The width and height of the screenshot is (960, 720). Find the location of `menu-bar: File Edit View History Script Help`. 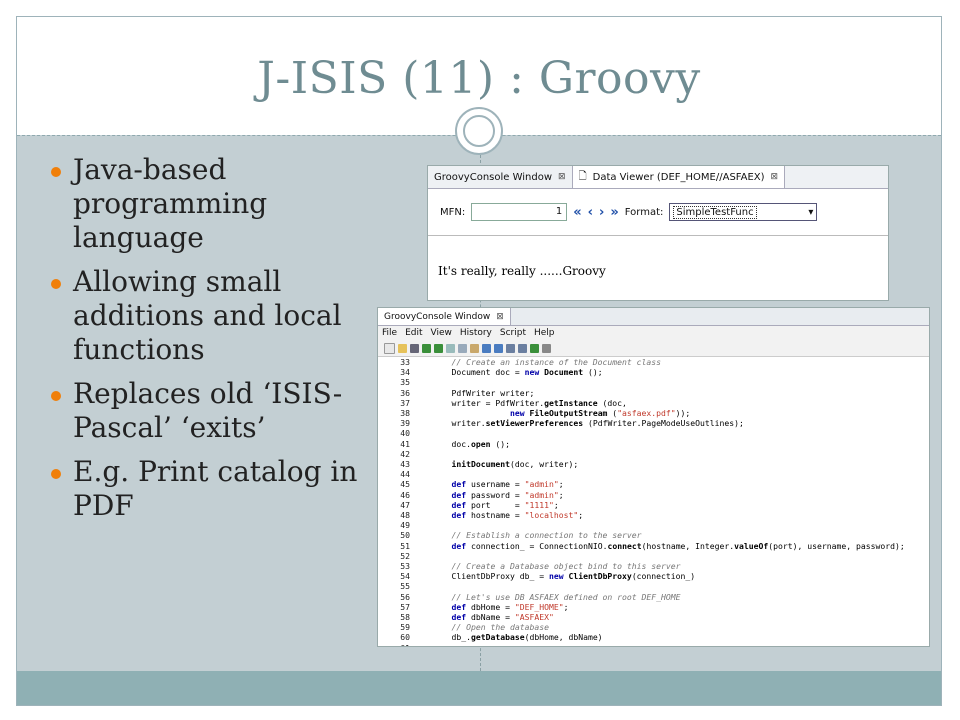

menu-bar: File Edit View History Script Help is located at coordinates (653, 333).